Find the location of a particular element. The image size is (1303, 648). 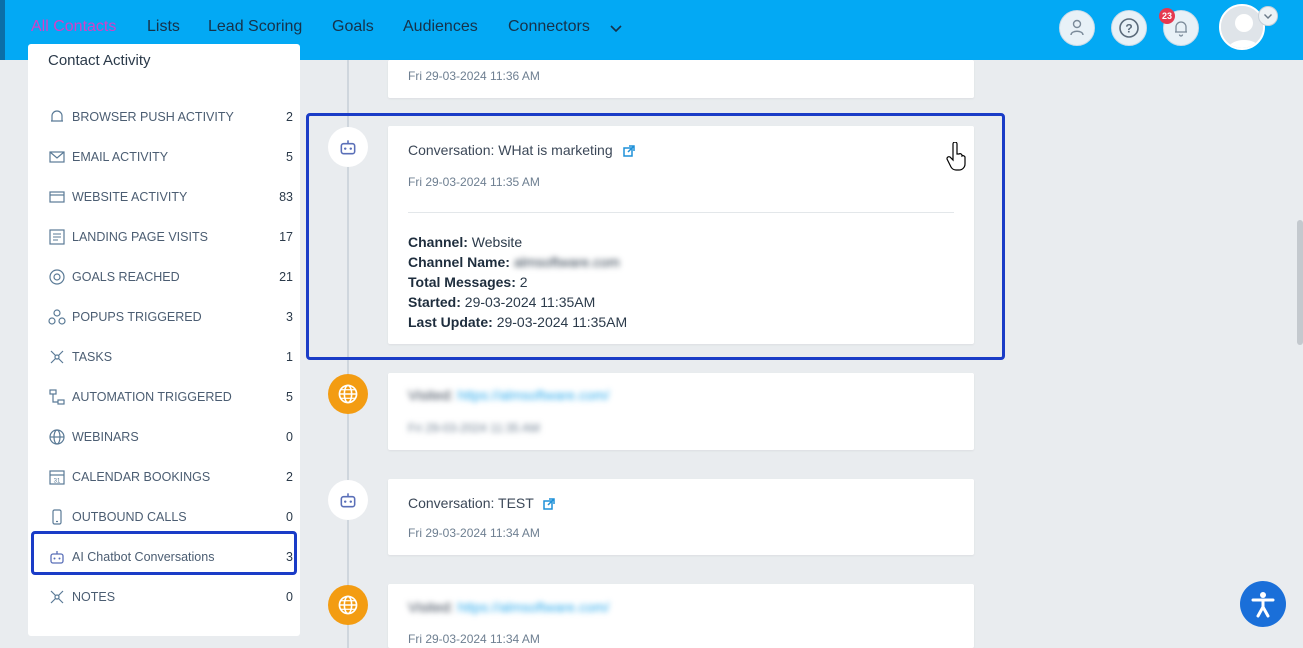

card-date: Fri 29-03-2024 11:35 AM is located at coordinates (474, 428).